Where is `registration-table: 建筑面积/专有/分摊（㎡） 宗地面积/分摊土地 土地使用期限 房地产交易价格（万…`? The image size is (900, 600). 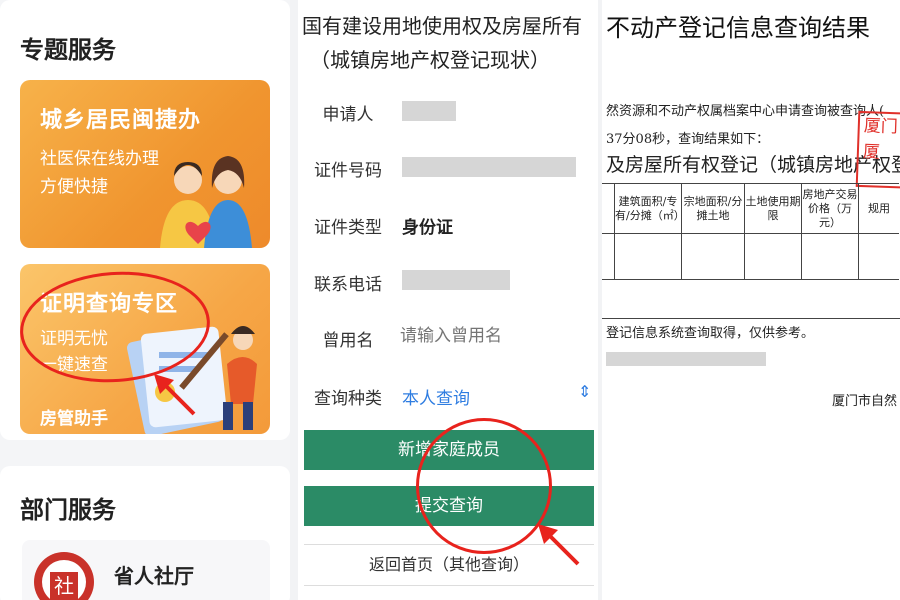 registration-table: 建筑面积/专有/分摊（㎡） 宗地面积/分摊土地 土地使用期限 房地产交易价格（万… is located at coordinates (750, 231).